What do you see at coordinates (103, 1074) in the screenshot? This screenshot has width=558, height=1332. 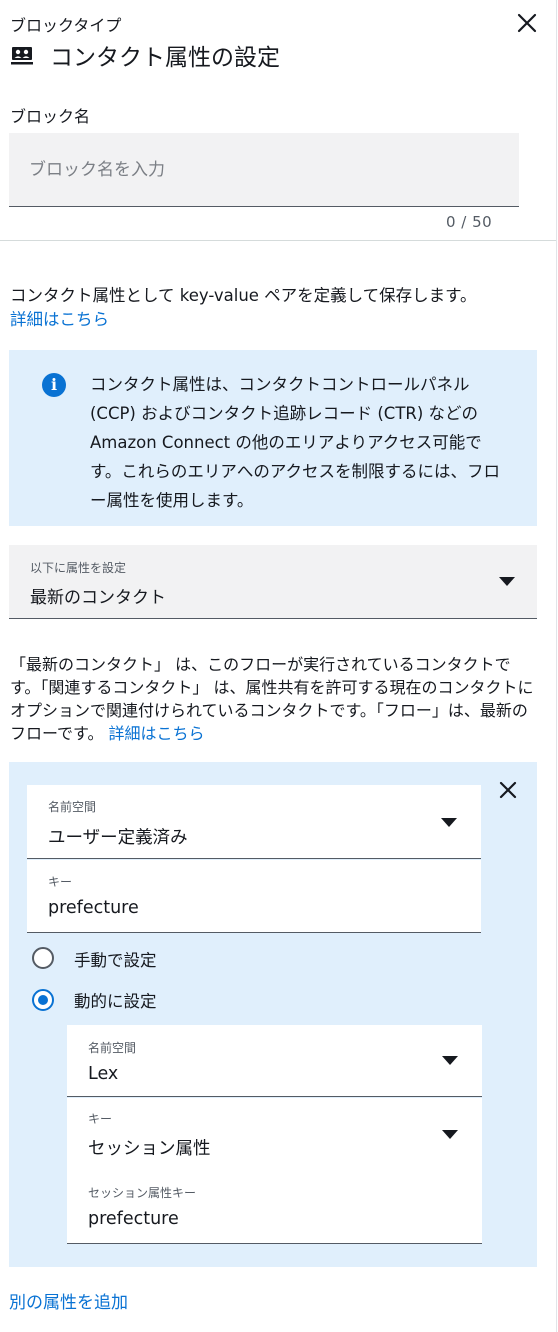 I see `dynamic-namespace-value: Lex` at bounding box center [103, 1074].